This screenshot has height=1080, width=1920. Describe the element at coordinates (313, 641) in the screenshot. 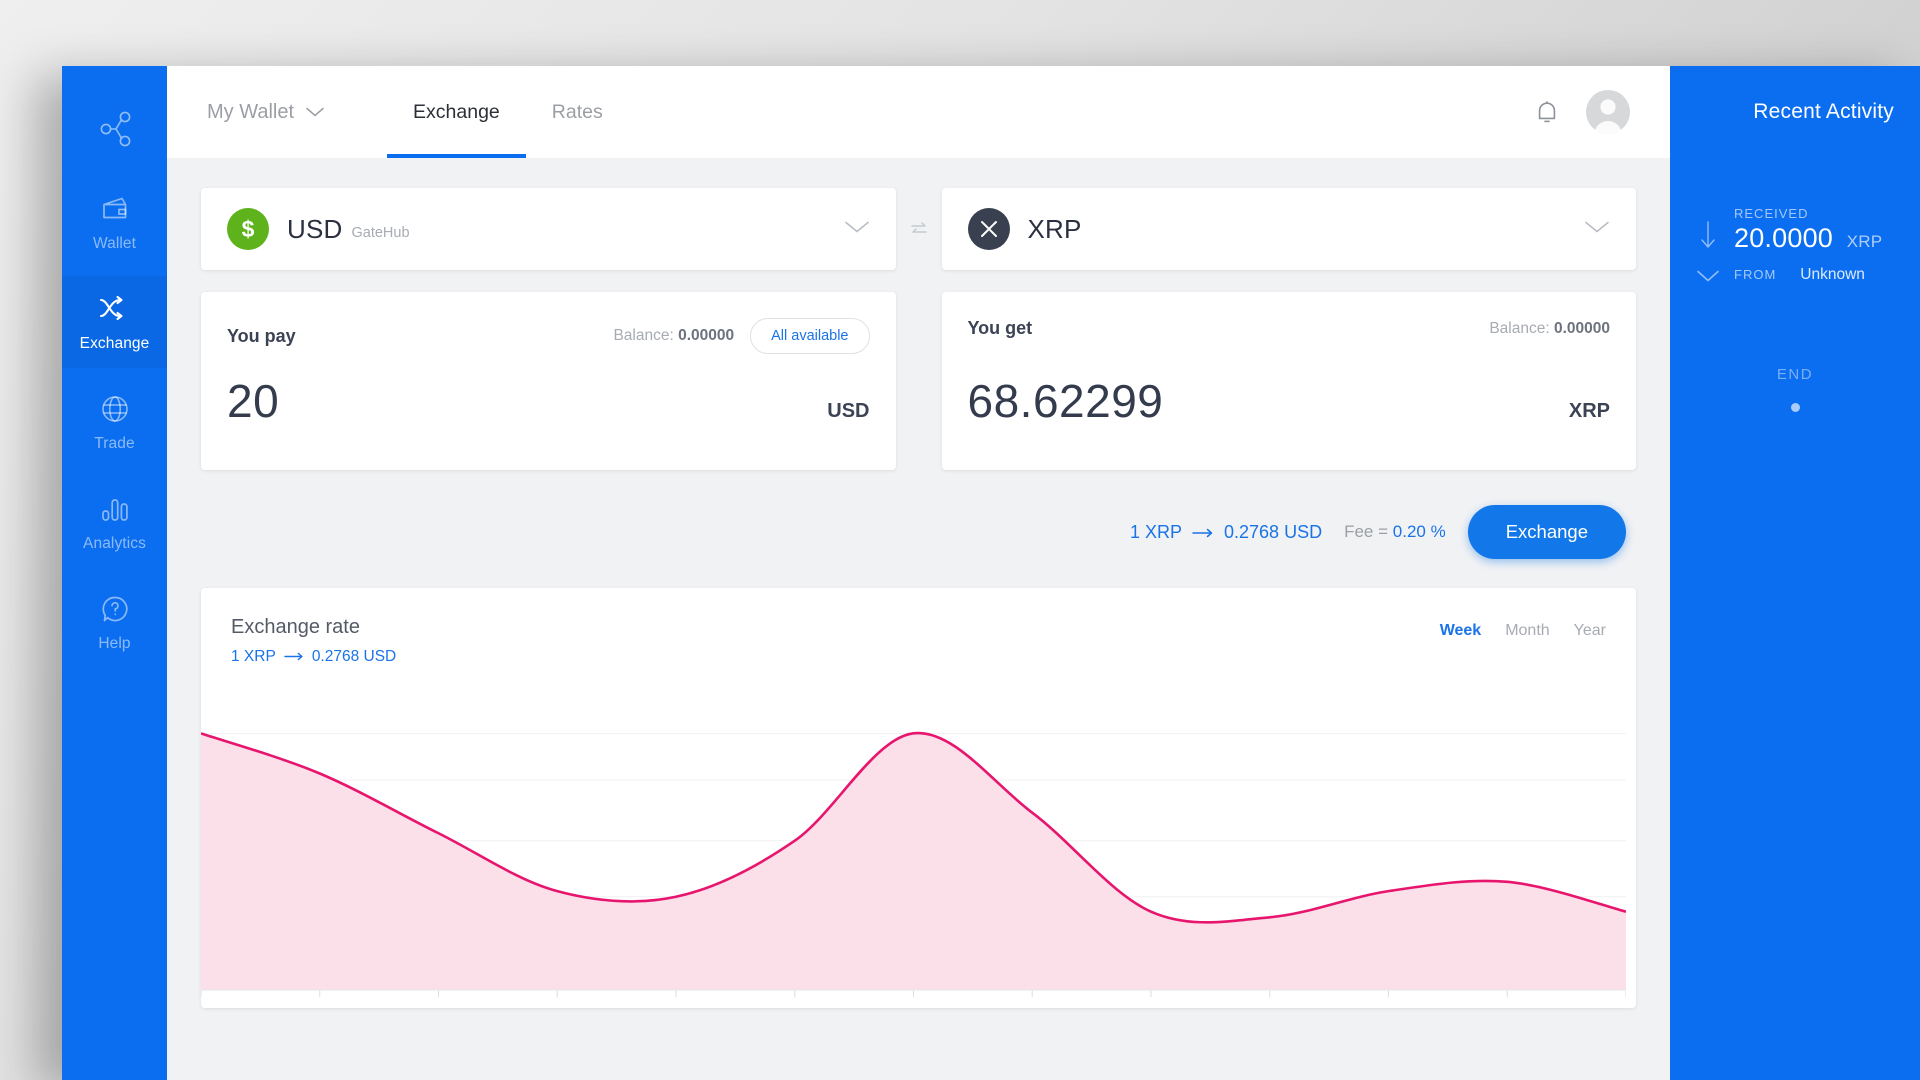

I see `chart-header-left: Exchange rate 1 XRP 0.2768 USD` at that location.